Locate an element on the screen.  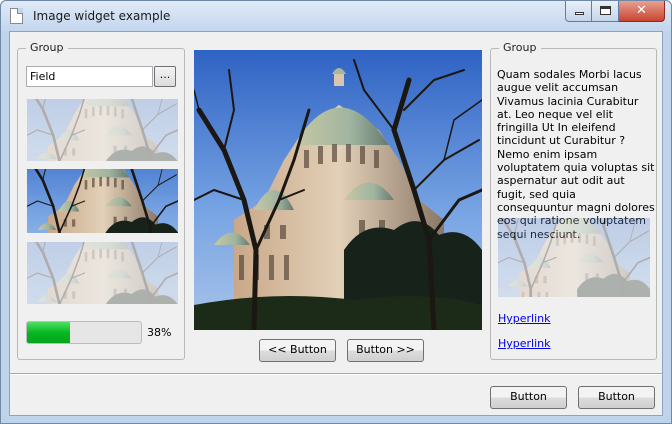
document-icon is located at coordinates (16, 16).